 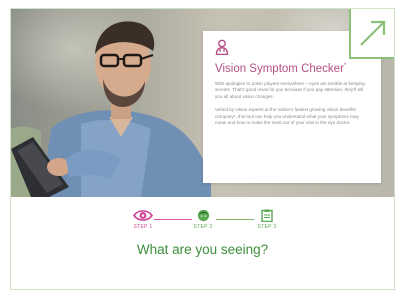 What do you see at coordinates (267, 215) in the screenshot?
I see `clipboard-icon` at bounding box center [267, 215].